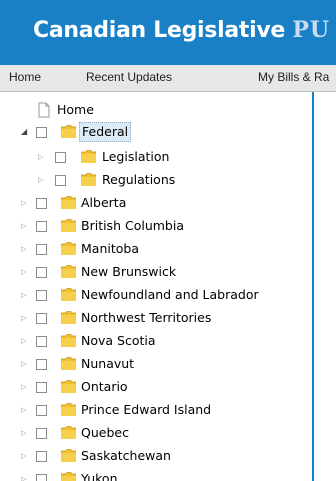 The width and height of the screenshot is (336, 481). I want to click on tree-item-province: ▷ Newfoundland and Labrador, so click(150, 295).